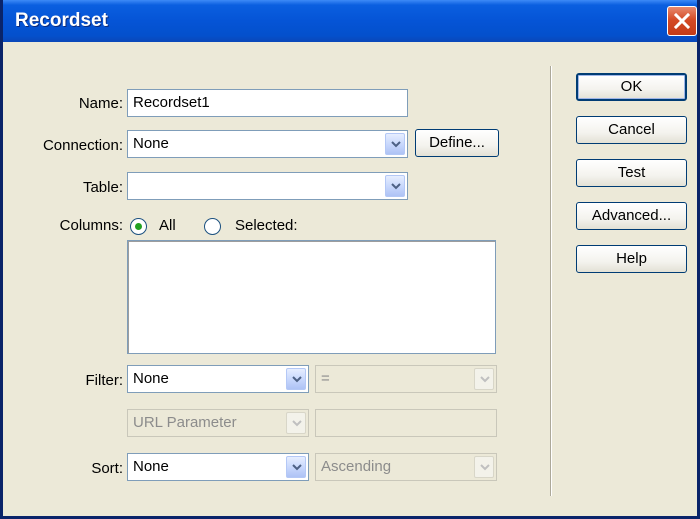 Image resolution: width=700 pixels, height=519 pixels. I want to click on close-button, so click(682, 21).